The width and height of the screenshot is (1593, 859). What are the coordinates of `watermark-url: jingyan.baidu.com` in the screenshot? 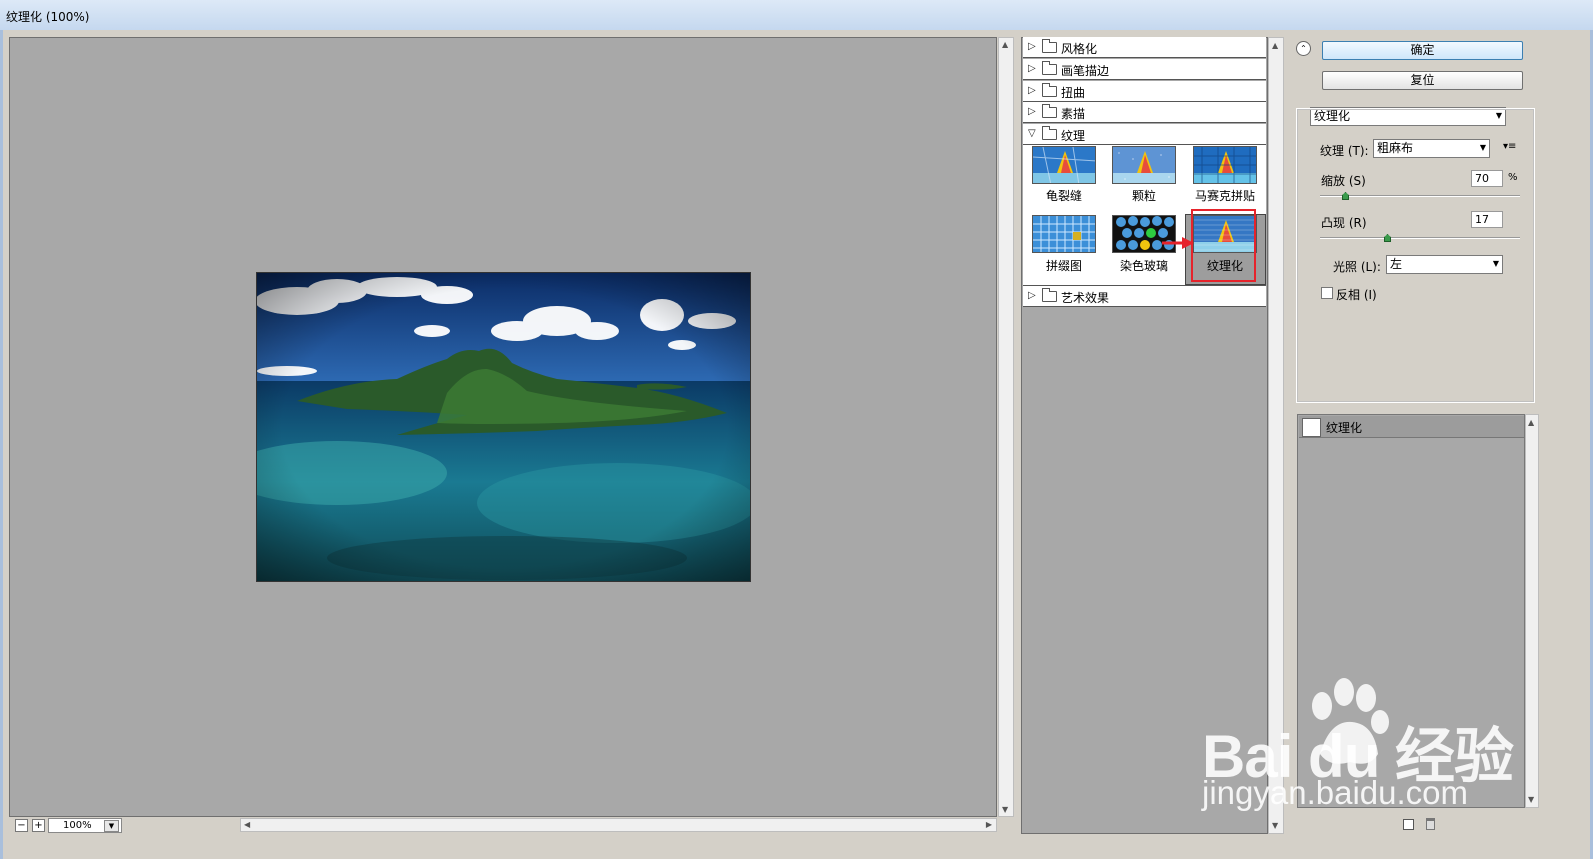 It's located at (1335, 792).